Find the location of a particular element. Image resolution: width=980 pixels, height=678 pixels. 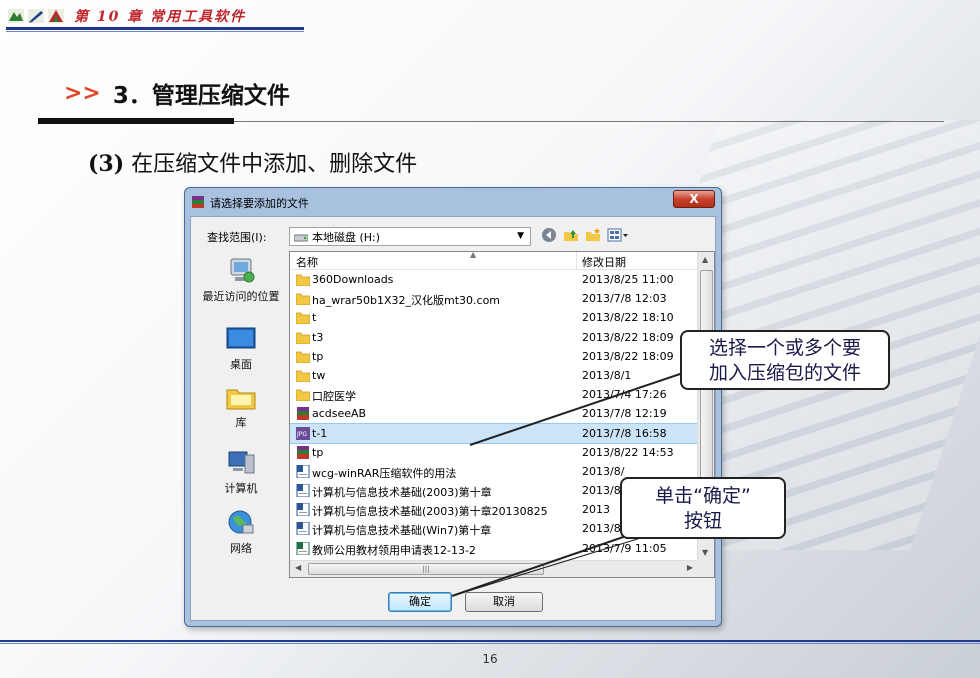

file-row: acdseeAB 2013/7/8 12:19 is located at coordinates (494, 413).